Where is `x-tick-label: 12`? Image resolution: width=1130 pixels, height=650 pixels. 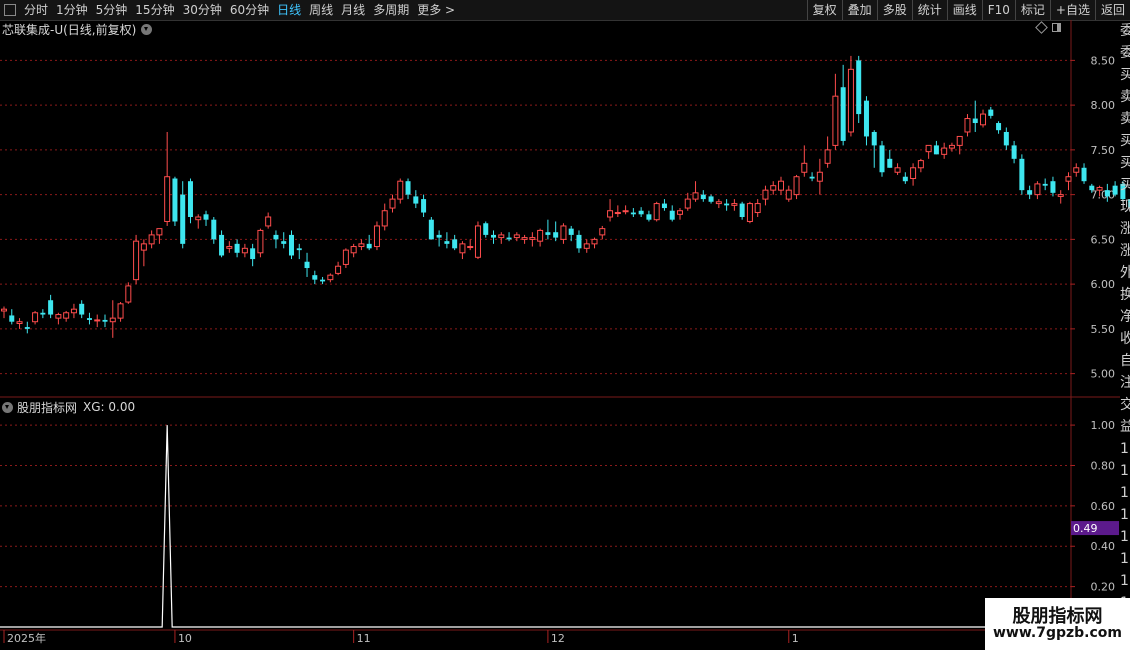 x-tick-label: 12 is located at coordinates (558, 638).